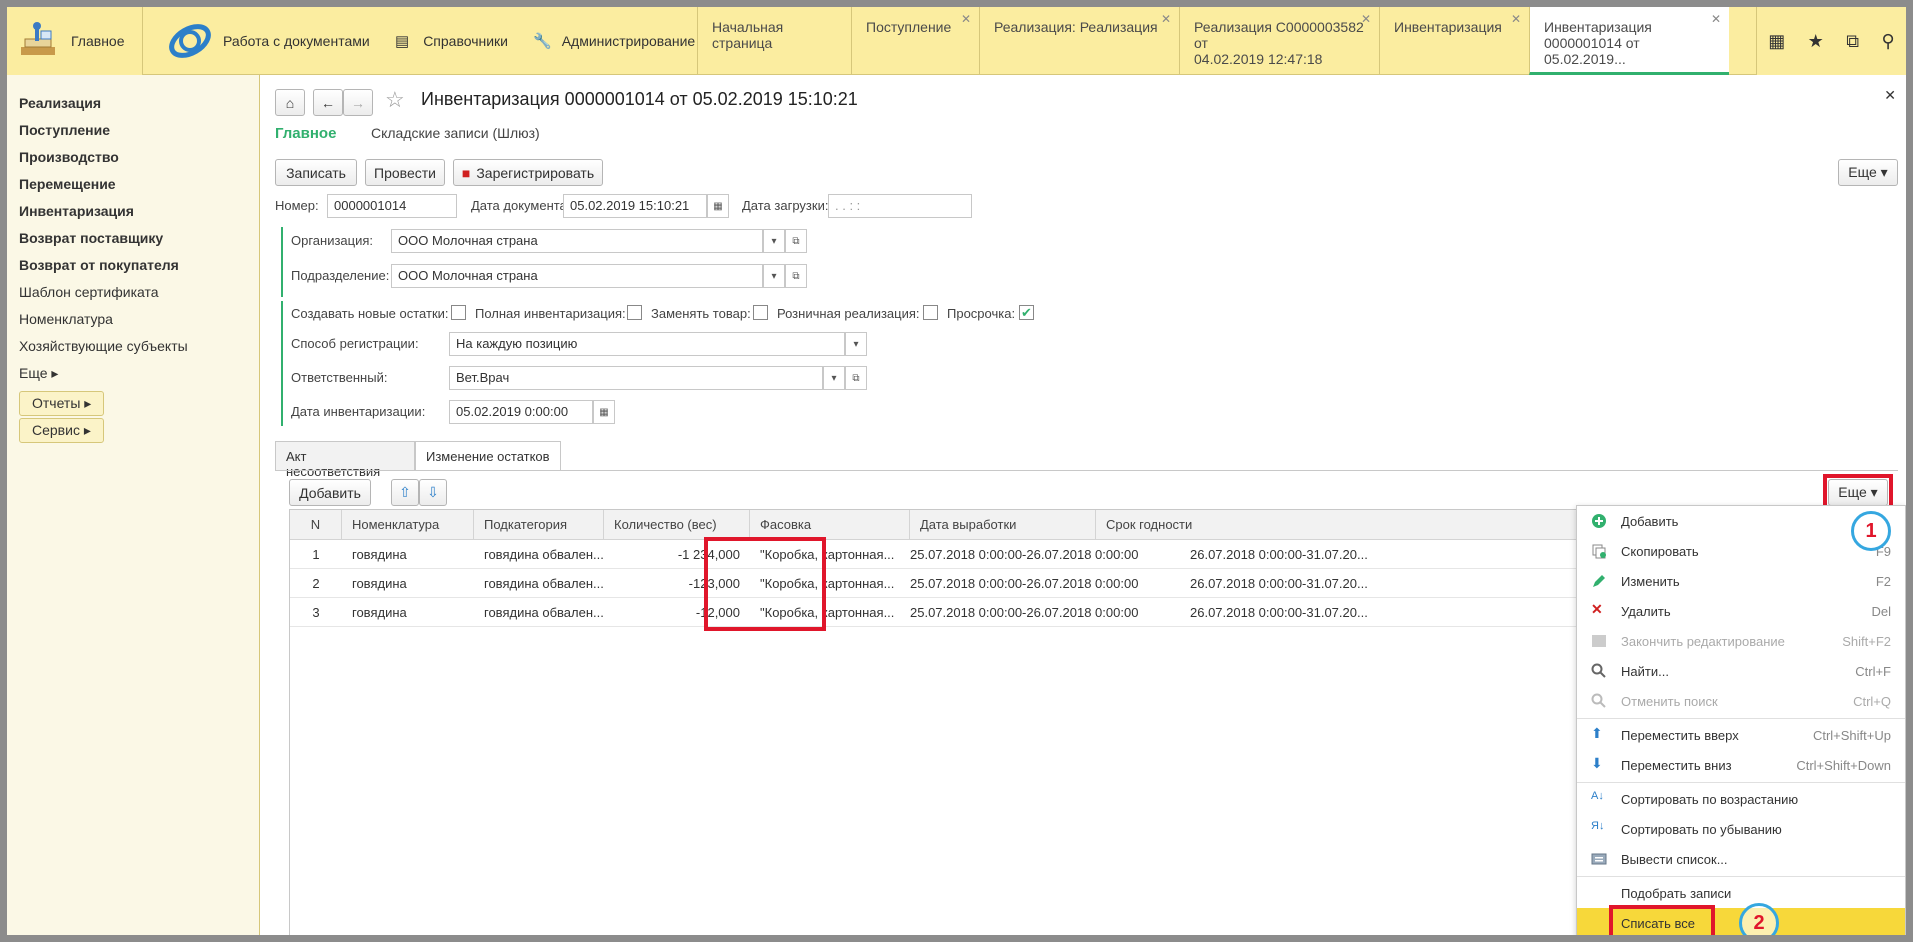 The image size is (1913, 942). I want to click on col-header-pack: Фасовка, so click(830, 525).